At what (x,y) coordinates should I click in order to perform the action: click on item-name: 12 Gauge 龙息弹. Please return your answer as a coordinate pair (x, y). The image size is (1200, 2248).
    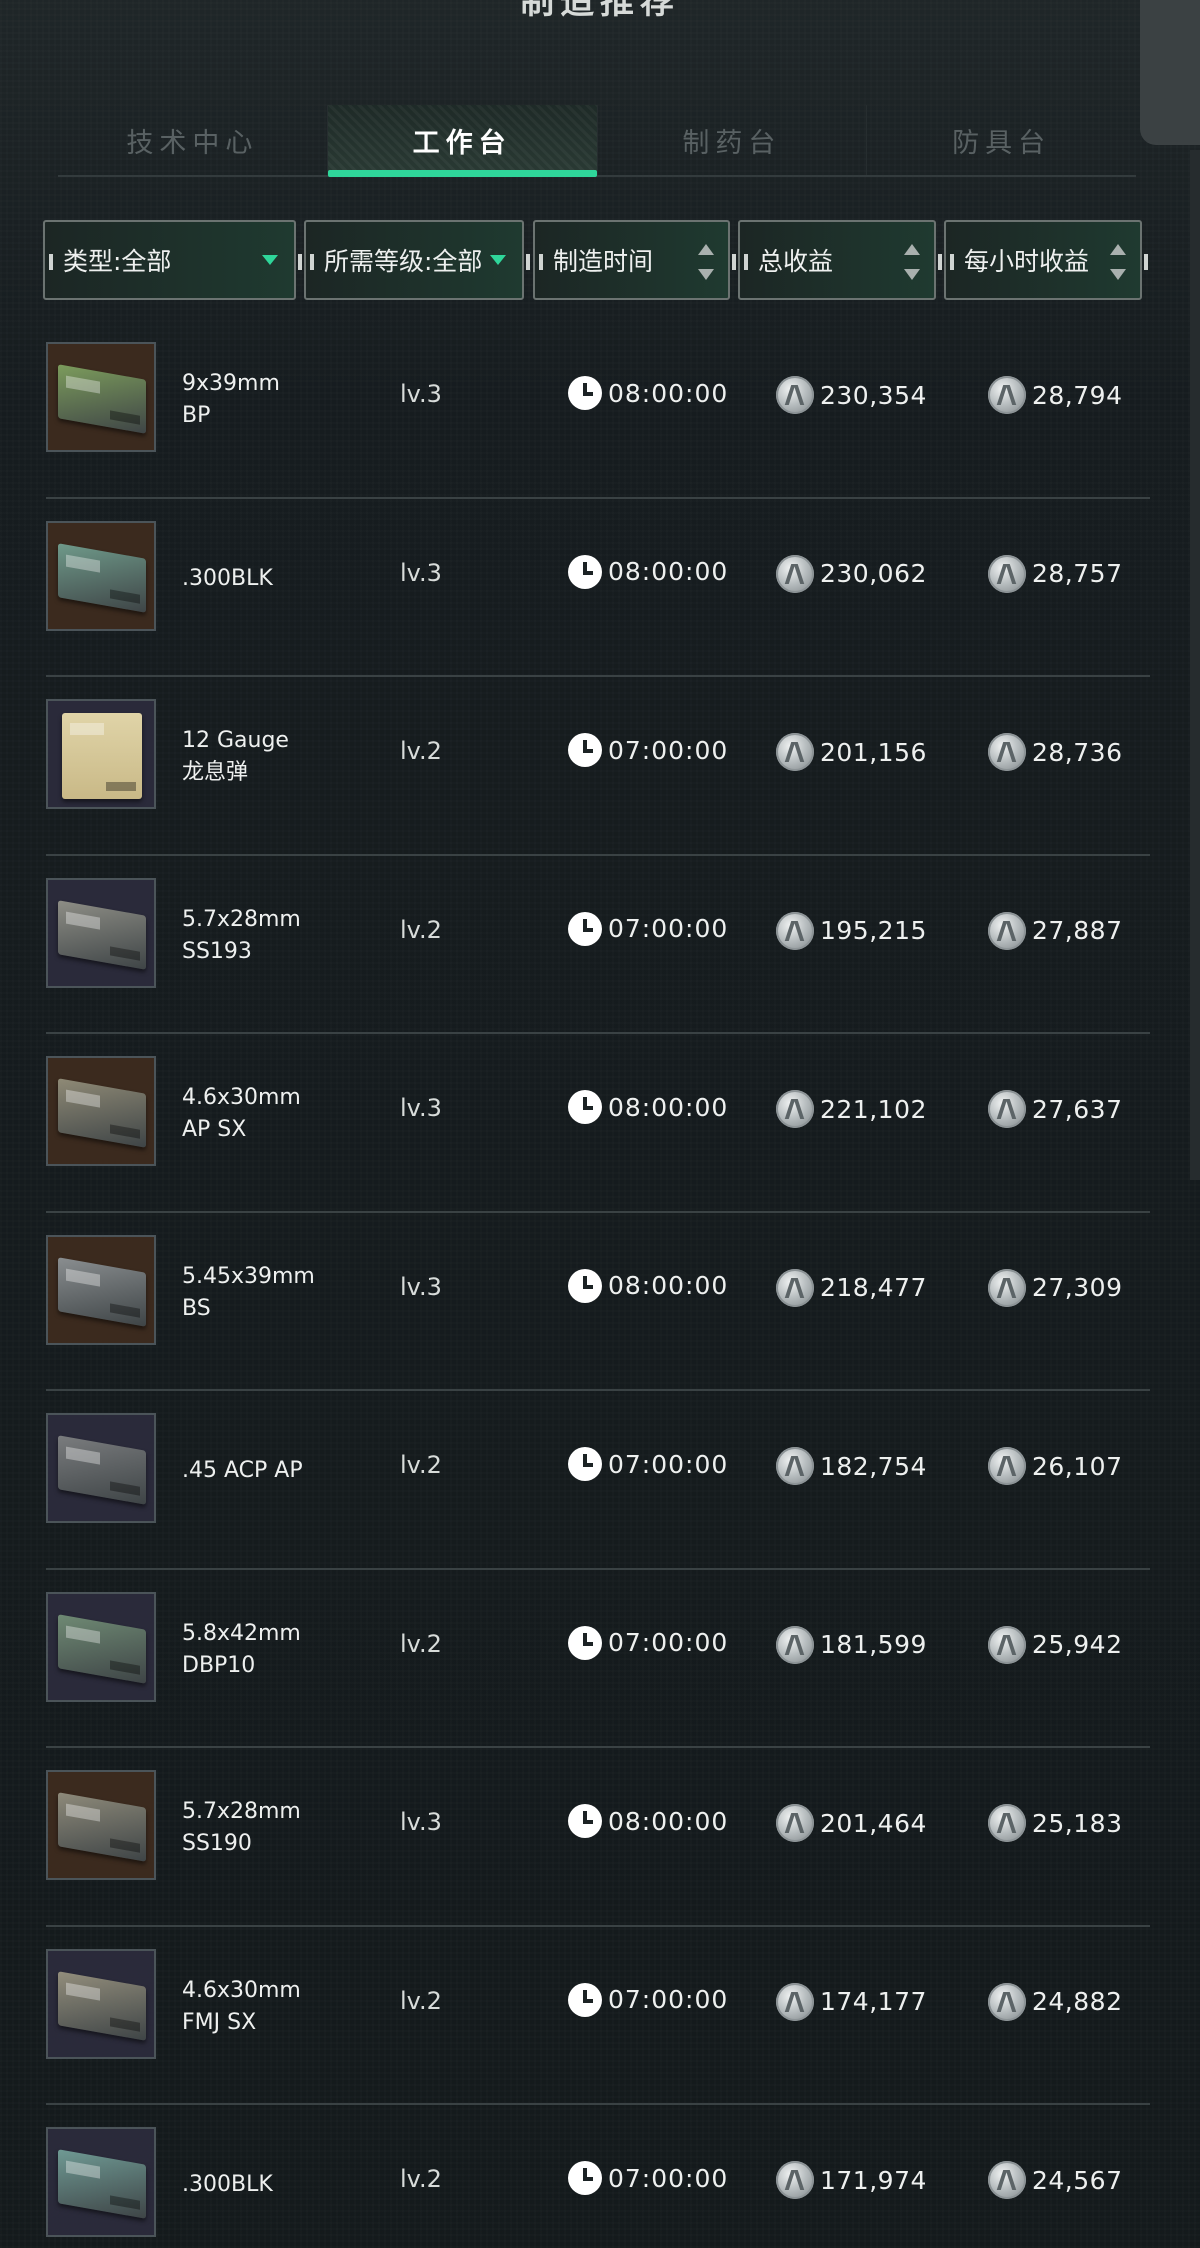
    Looking at the image, I should click on (235, 756).